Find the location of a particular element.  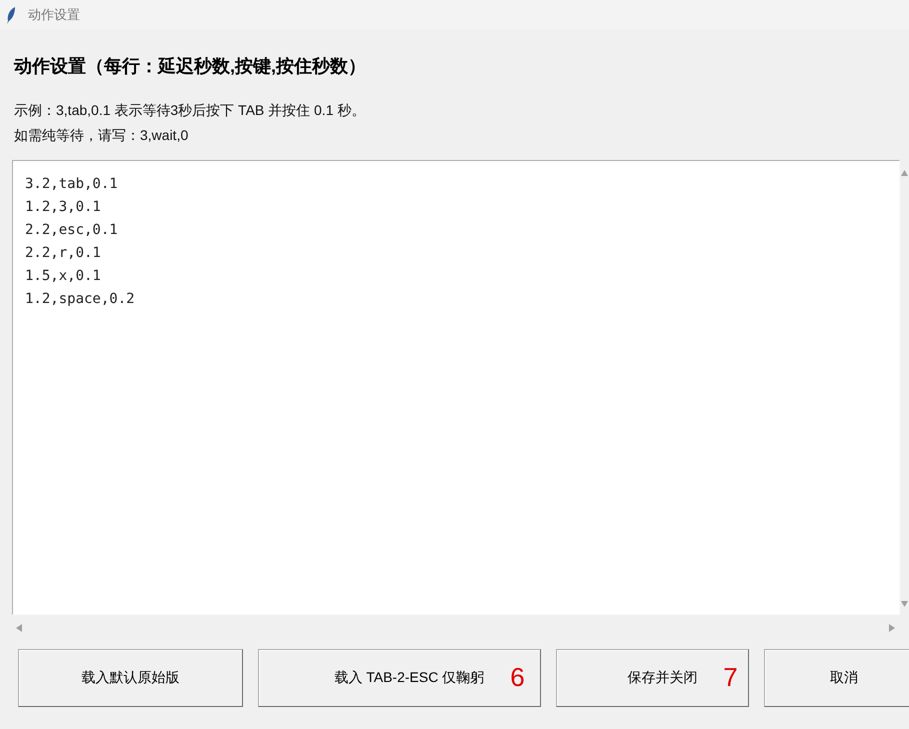

scroll-left-icon is located at coordinates (19, 628).